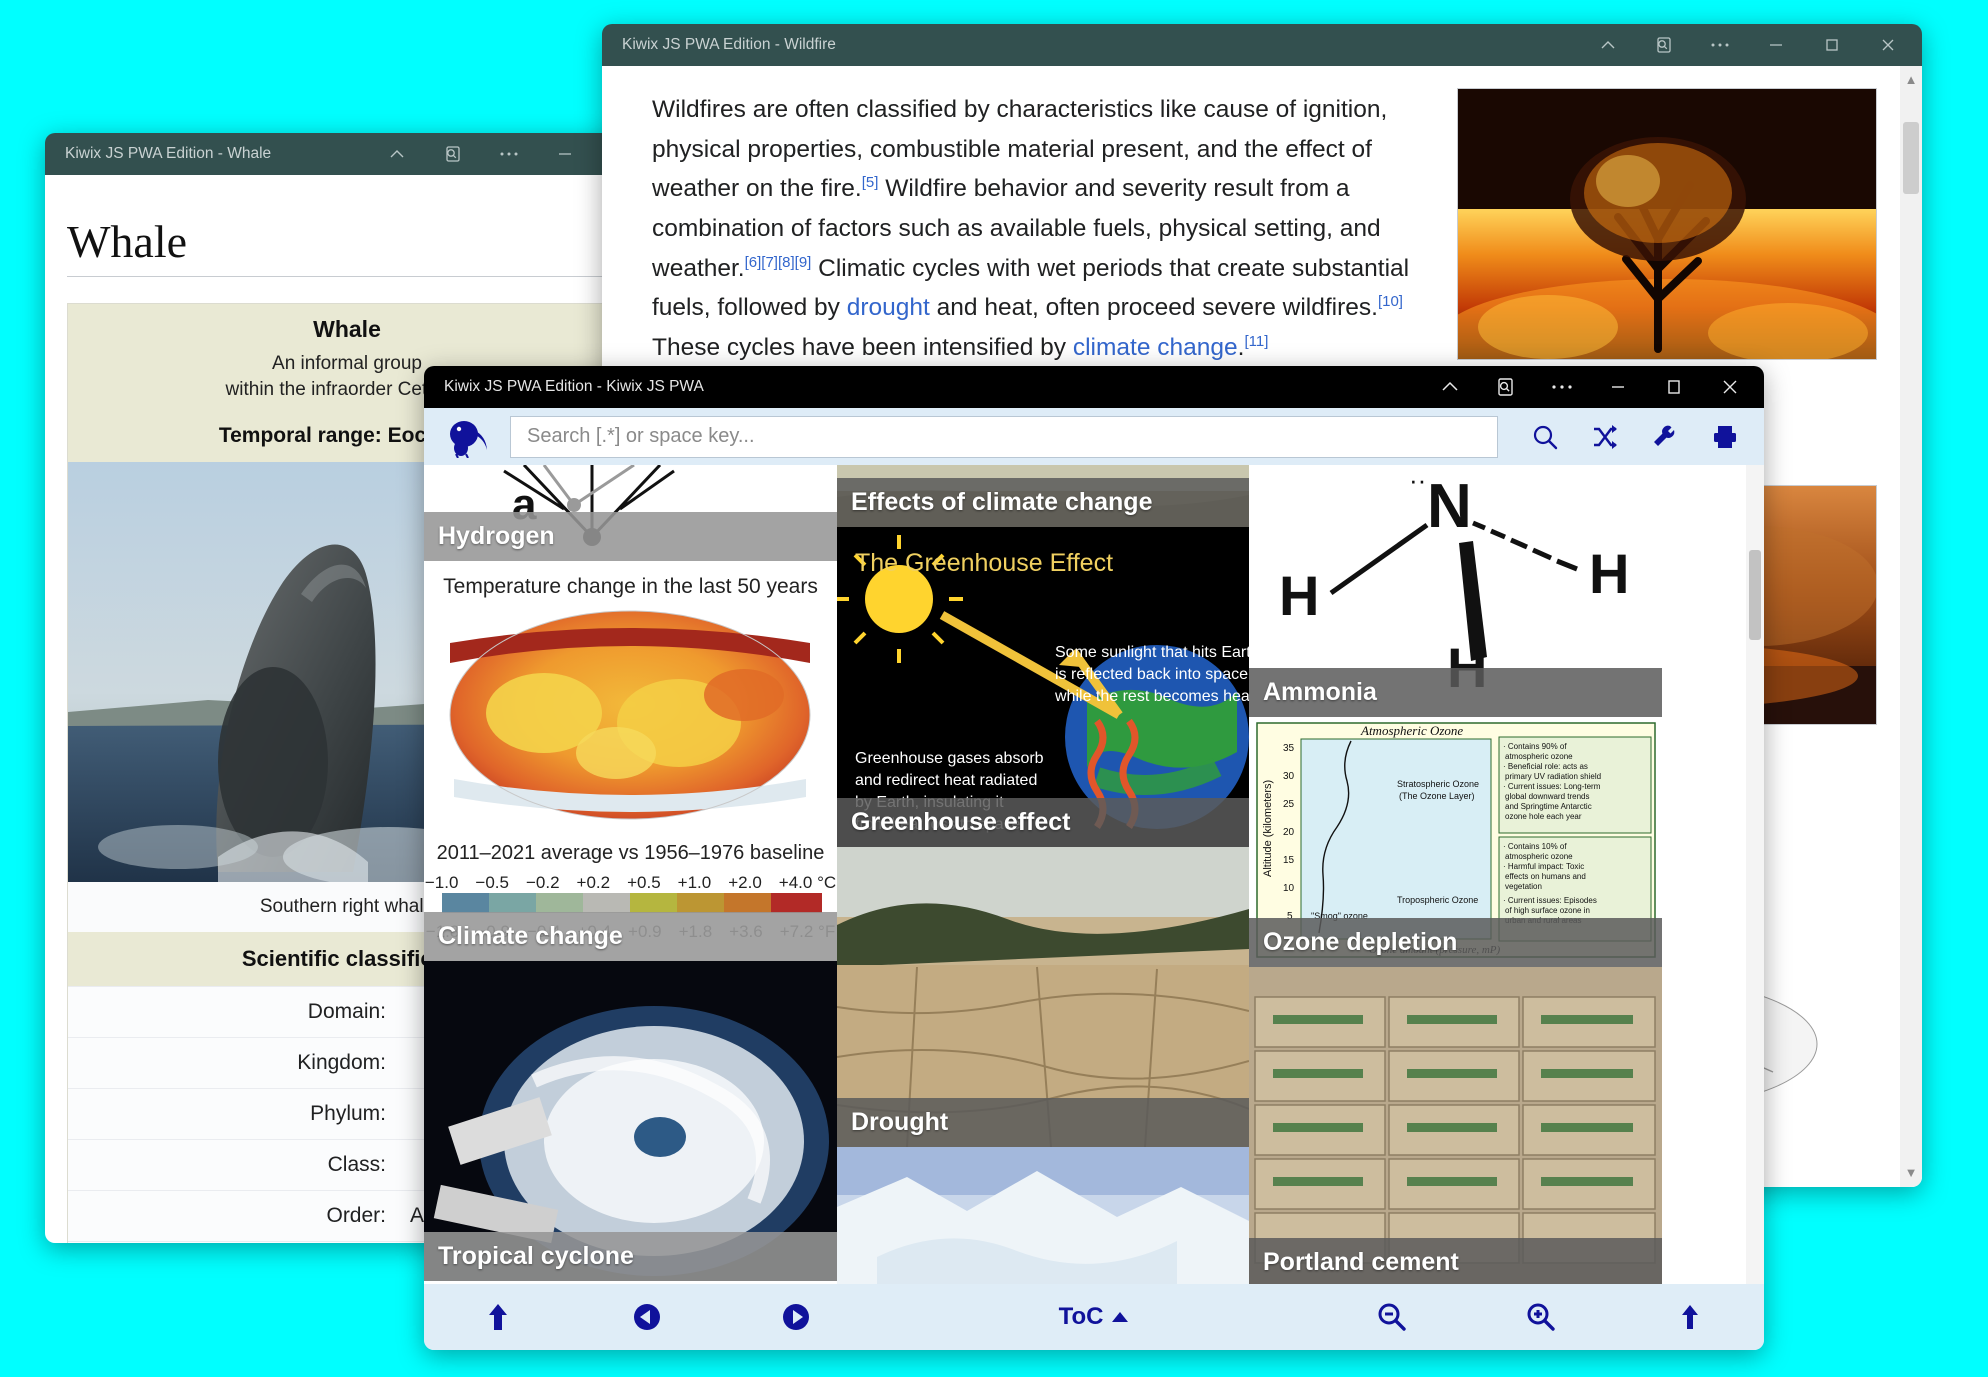  I want to click on titlebar-kiwix: Kiwix JS PWA Edition - Kiwix JS PWA, so click(1094, 387).